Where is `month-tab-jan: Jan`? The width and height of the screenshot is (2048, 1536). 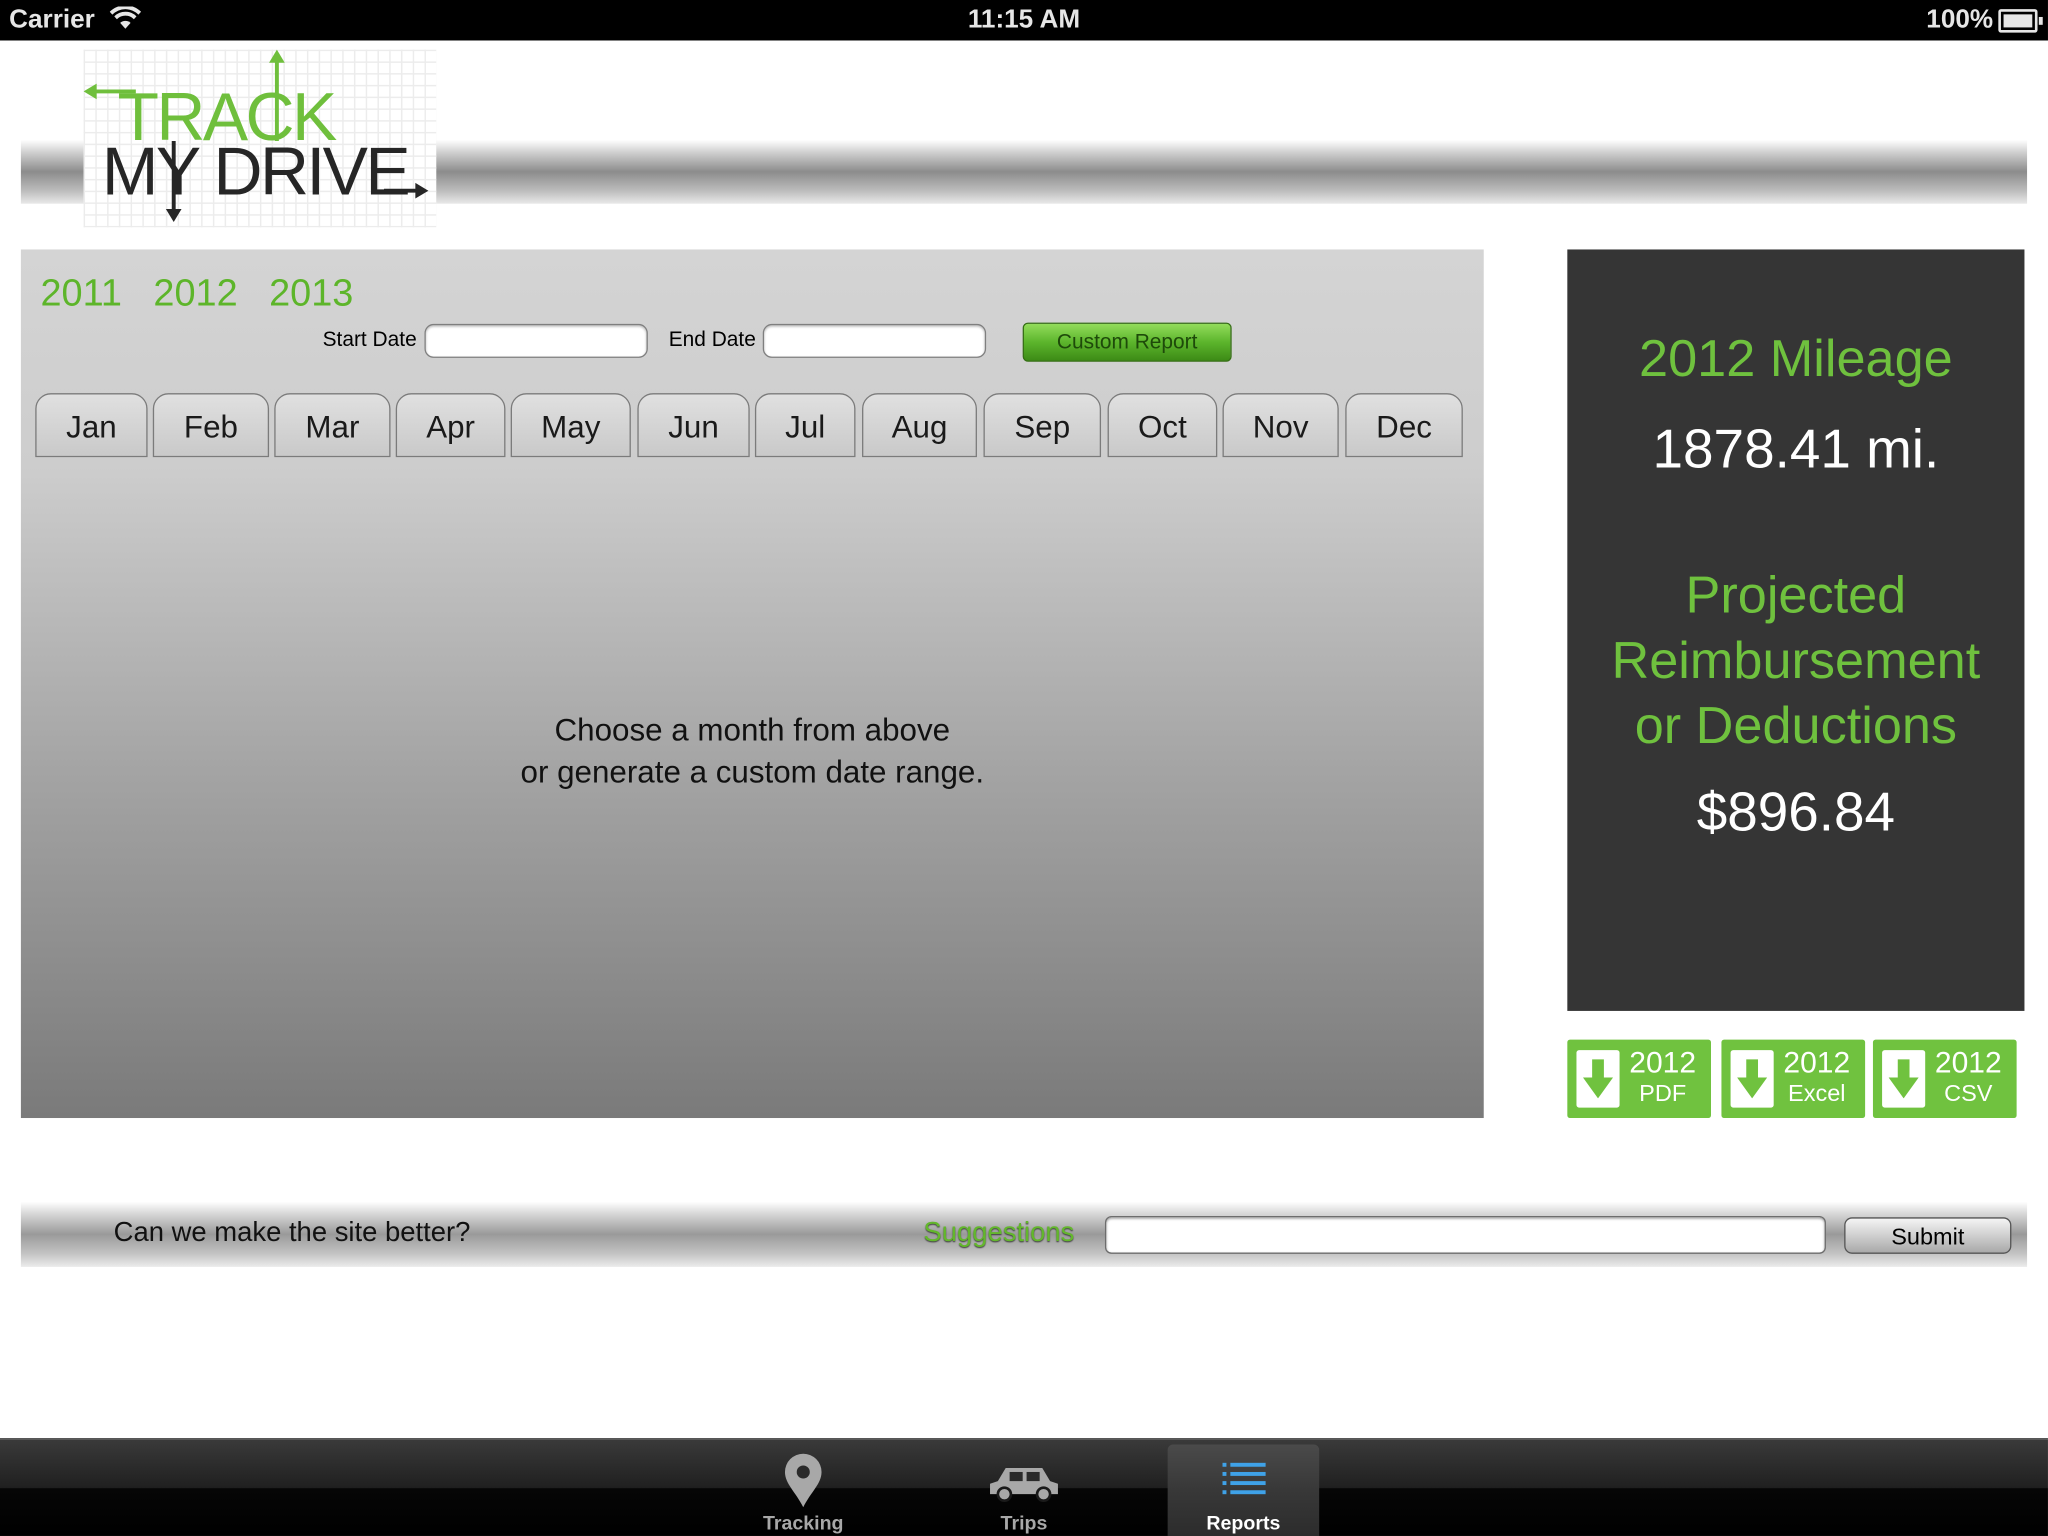
month-tab-jan: Jan is located at coordinates (91, 425).